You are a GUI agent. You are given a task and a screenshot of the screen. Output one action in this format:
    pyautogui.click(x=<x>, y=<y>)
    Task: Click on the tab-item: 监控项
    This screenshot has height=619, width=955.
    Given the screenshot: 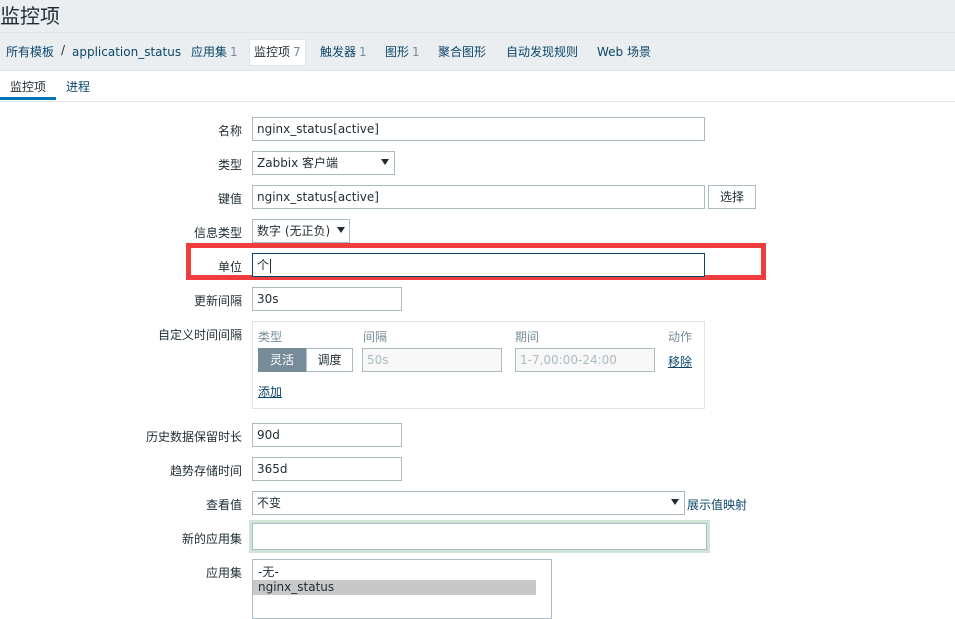 What is the action you would take?
    pyautogui.click(x=28, y=86)
    